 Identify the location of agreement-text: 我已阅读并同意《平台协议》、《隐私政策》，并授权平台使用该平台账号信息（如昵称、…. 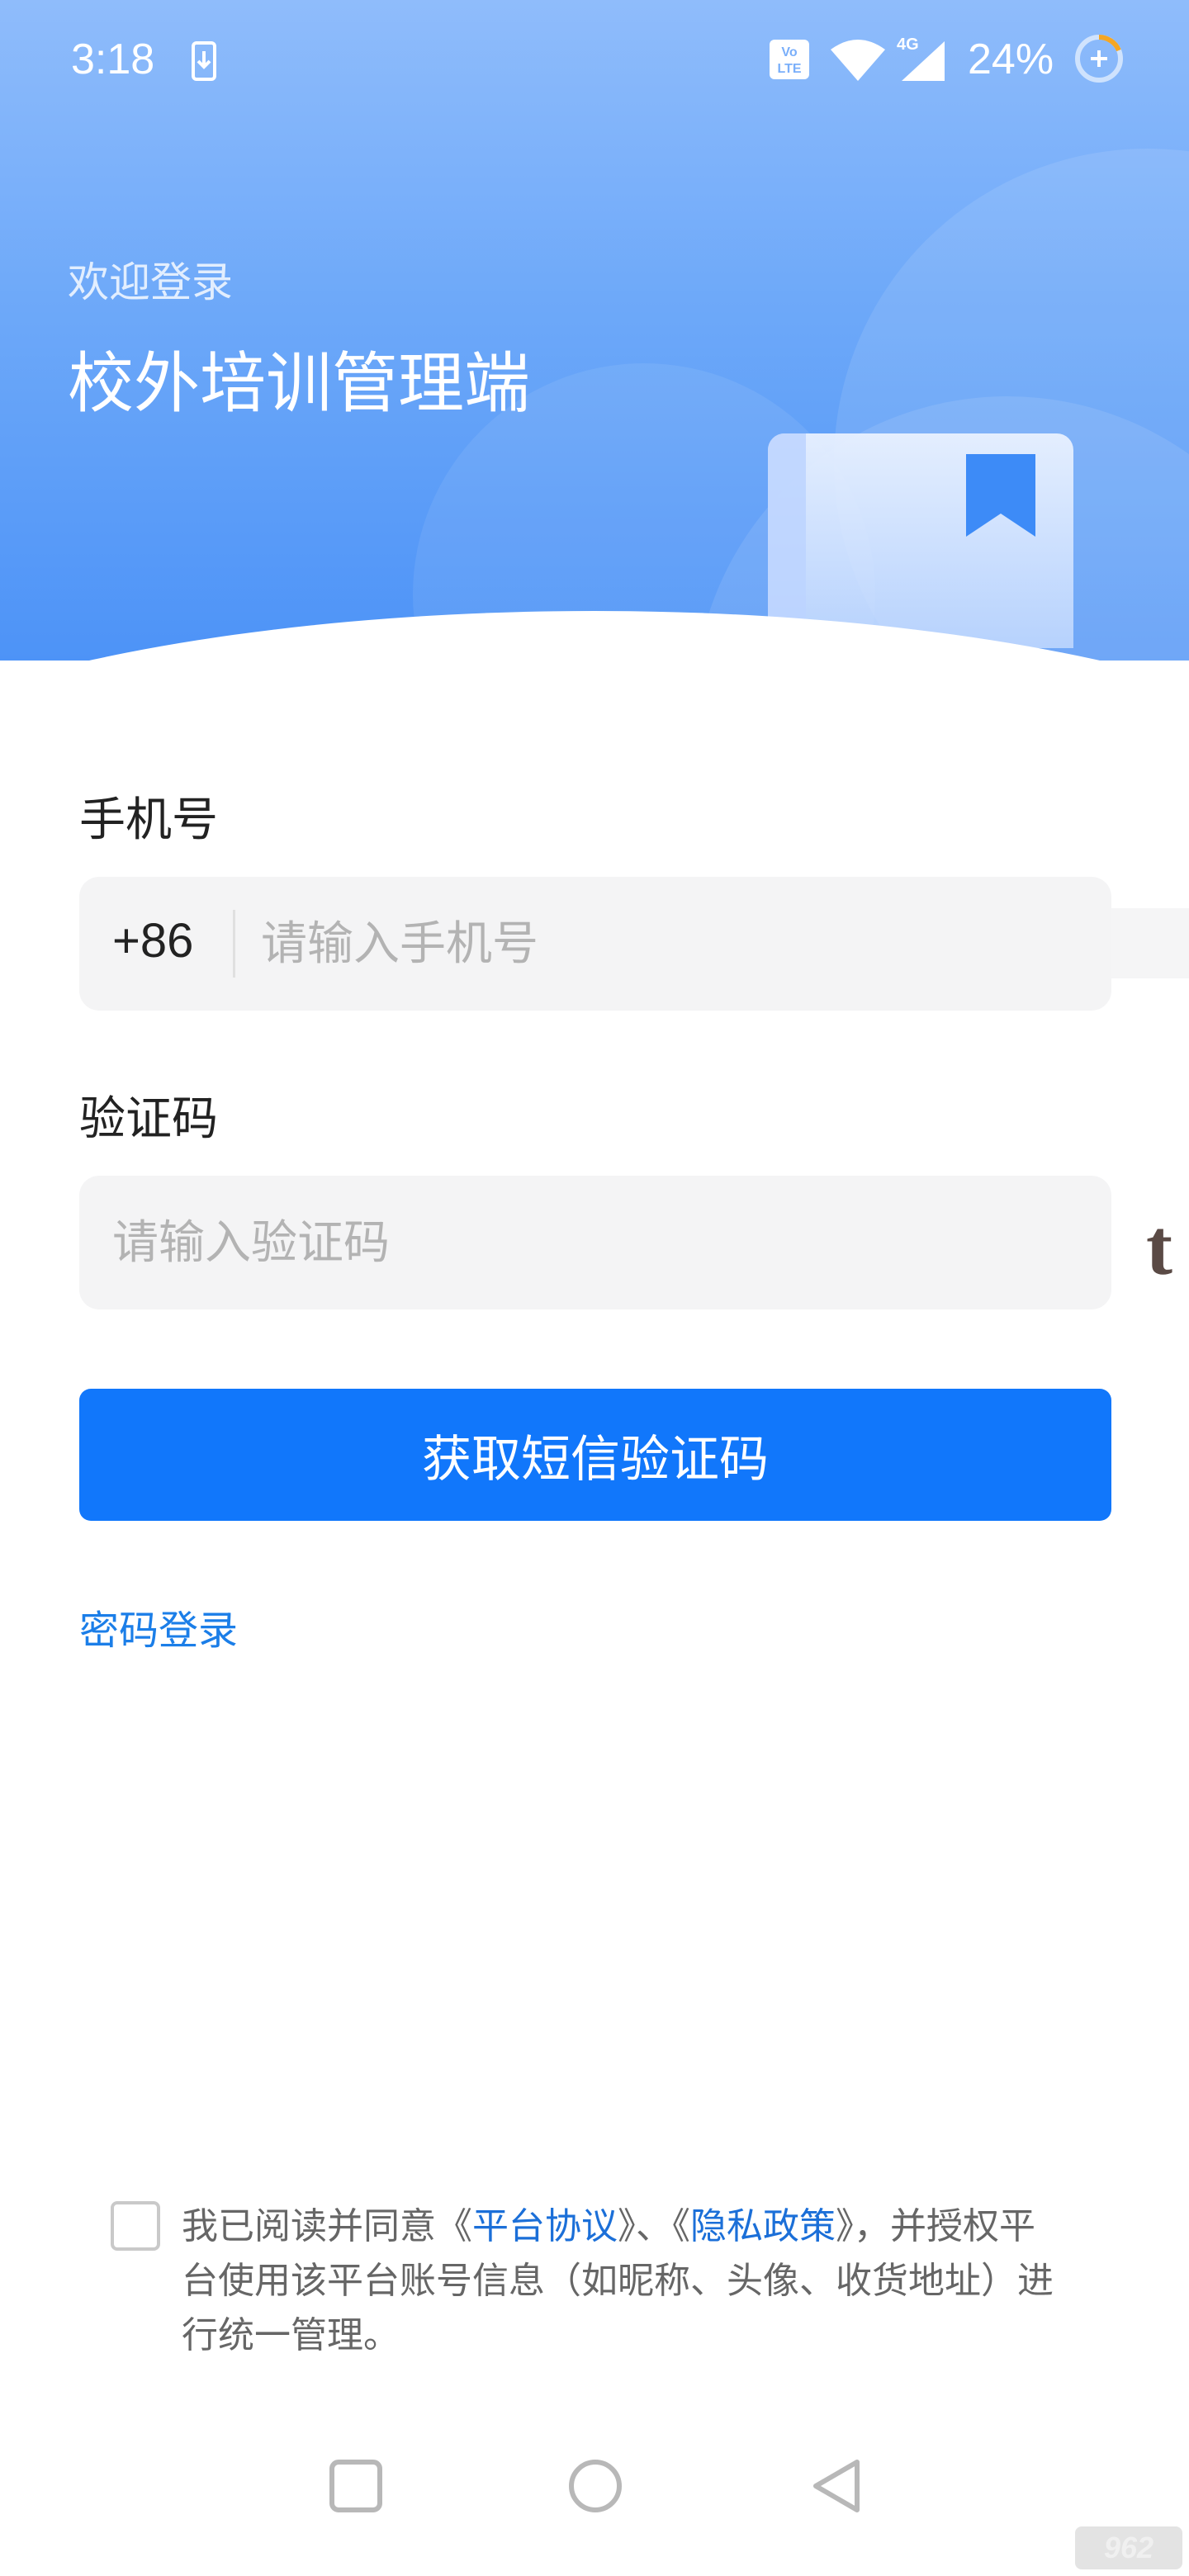
(623, 2281).